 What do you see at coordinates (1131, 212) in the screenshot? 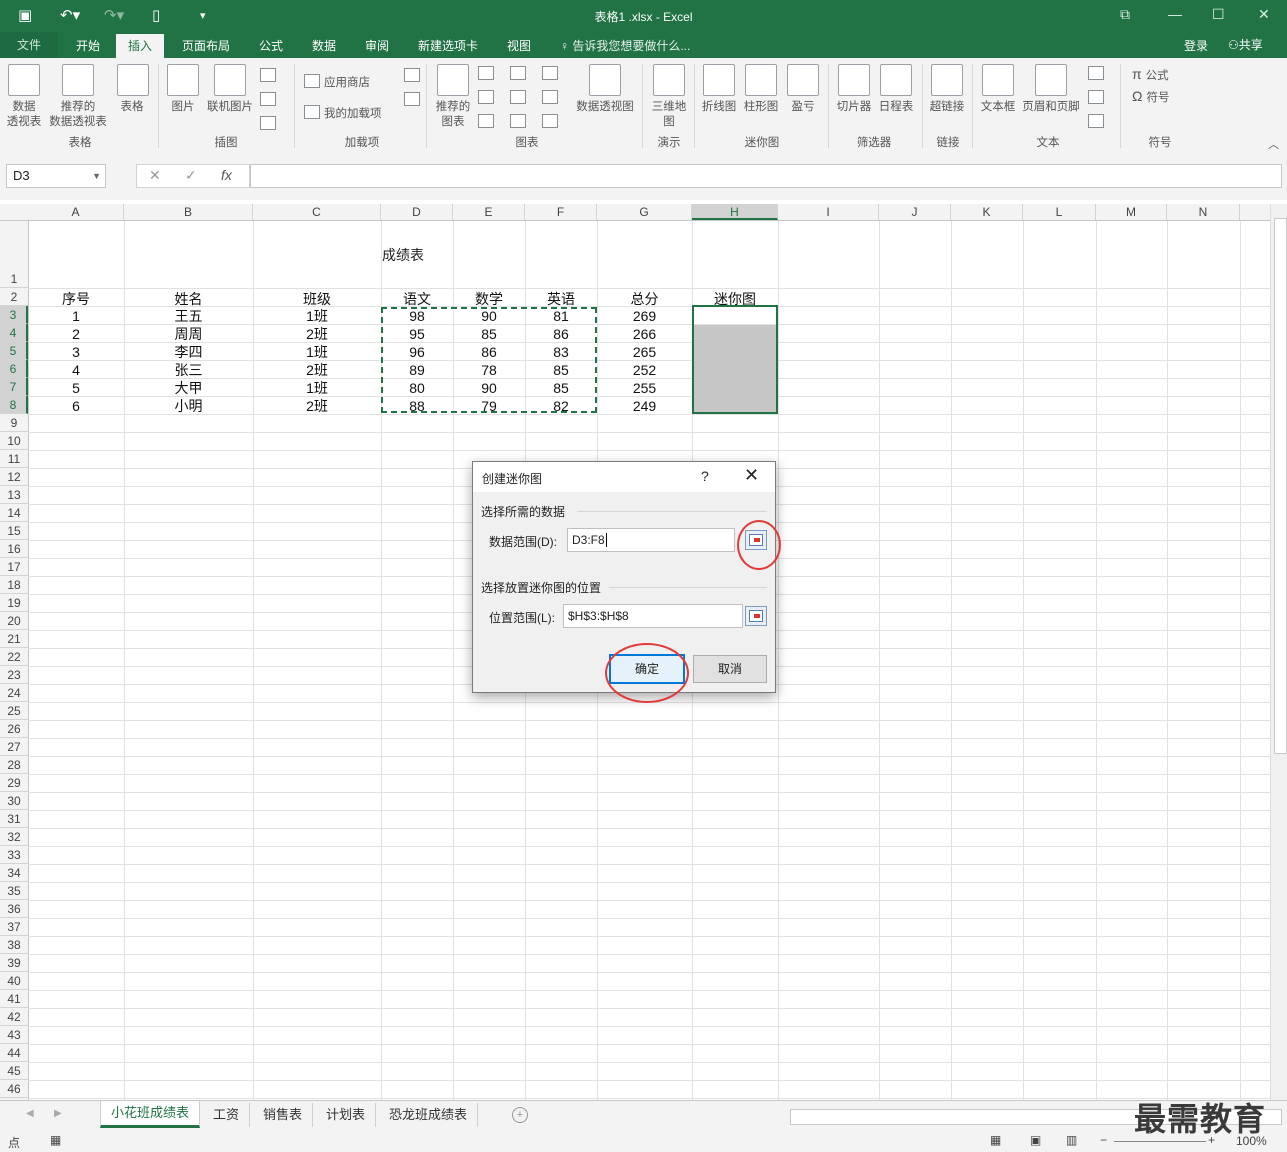
I see `column-header-m: M` at bounding box center [1131, 212].